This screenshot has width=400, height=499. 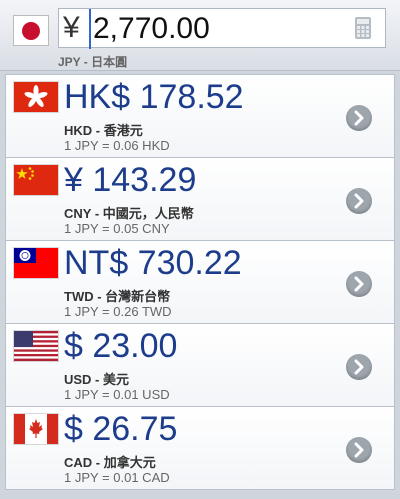 I want to click on currency-name: CAD - 加拿大元, so click(x=110, y=462).